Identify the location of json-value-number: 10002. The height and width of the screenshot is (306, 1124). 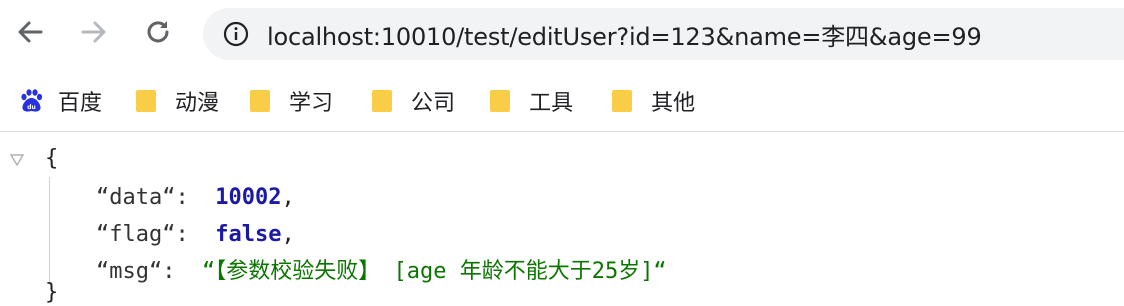
(248, 197).